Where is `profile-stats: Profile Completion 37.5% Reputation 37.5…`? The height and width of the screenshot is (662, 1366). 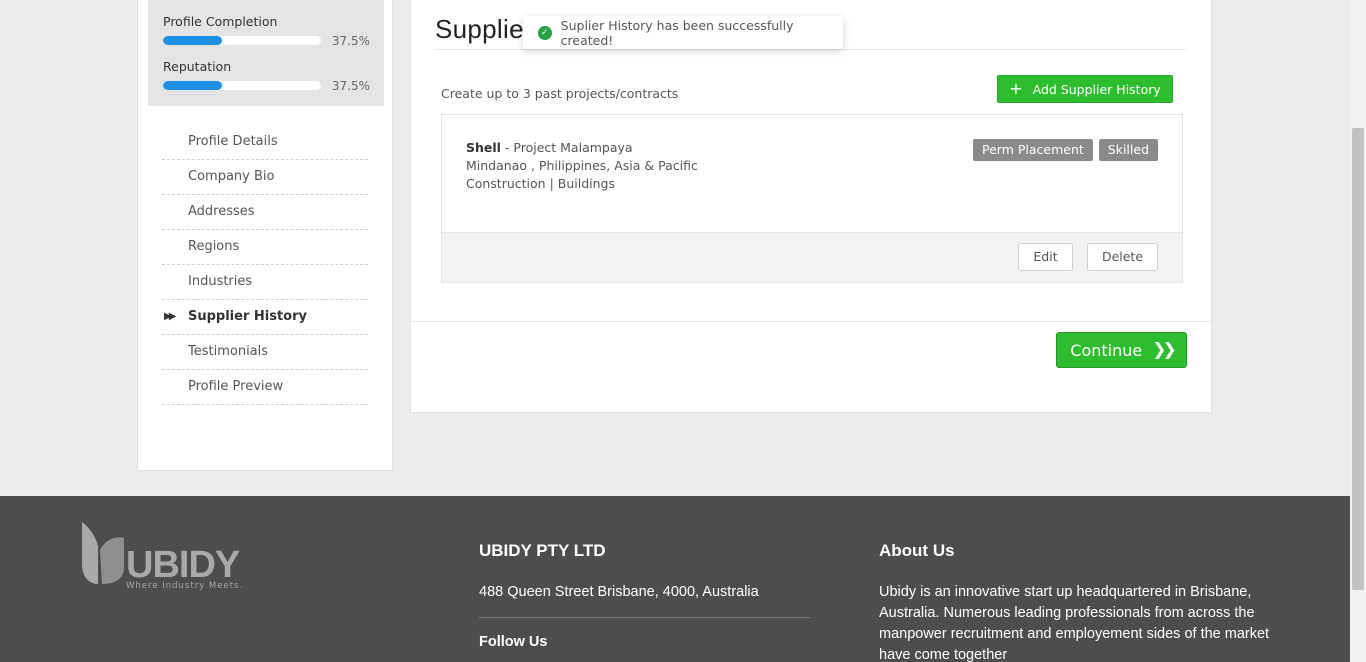 profile-stats: Profile Completion 37.5% Reputation 37.5… is located at coordinates (266, 53).